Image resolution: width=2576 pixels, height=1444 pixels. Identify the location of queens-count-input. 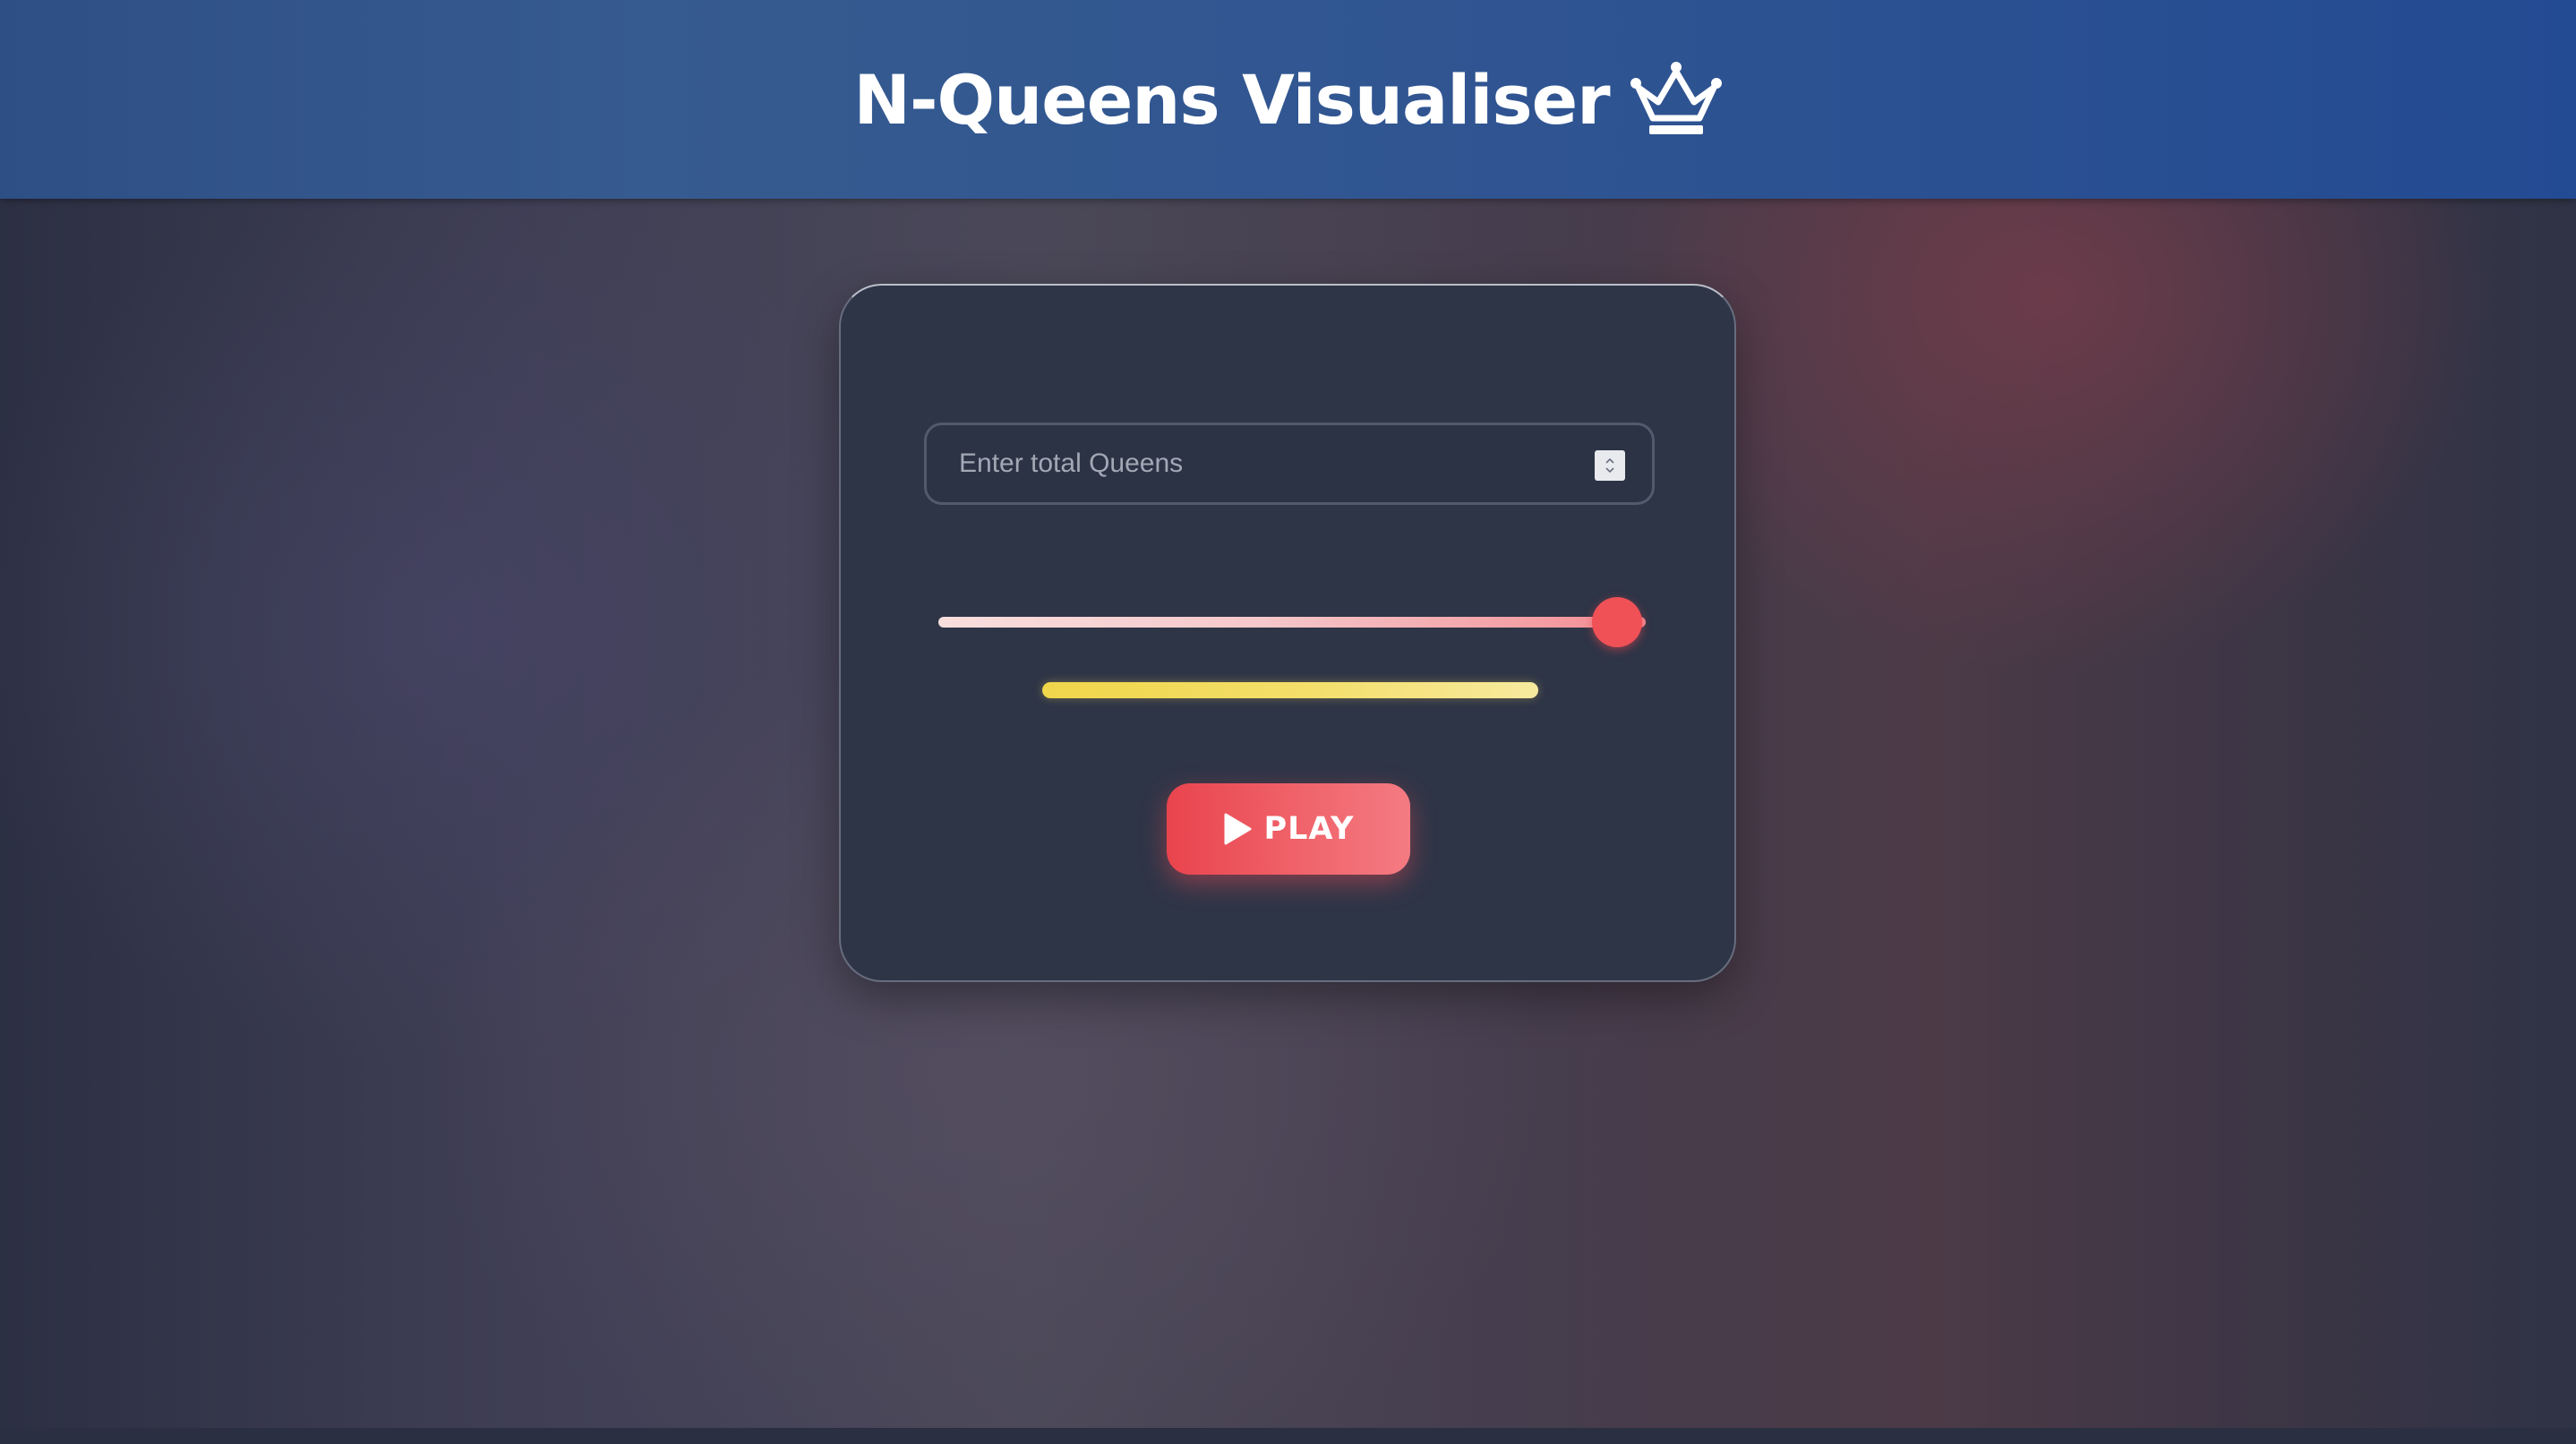
(1289, 463).